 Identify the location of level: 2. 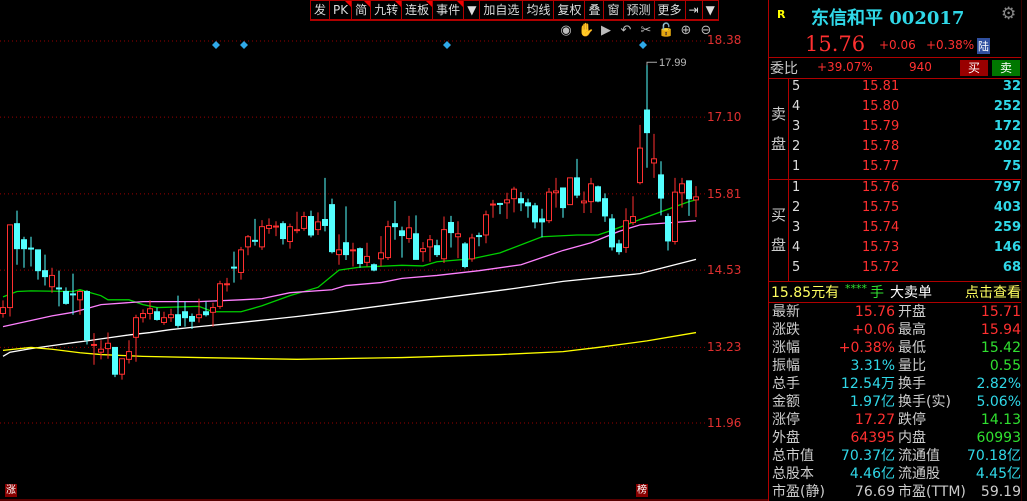
(796, 207).